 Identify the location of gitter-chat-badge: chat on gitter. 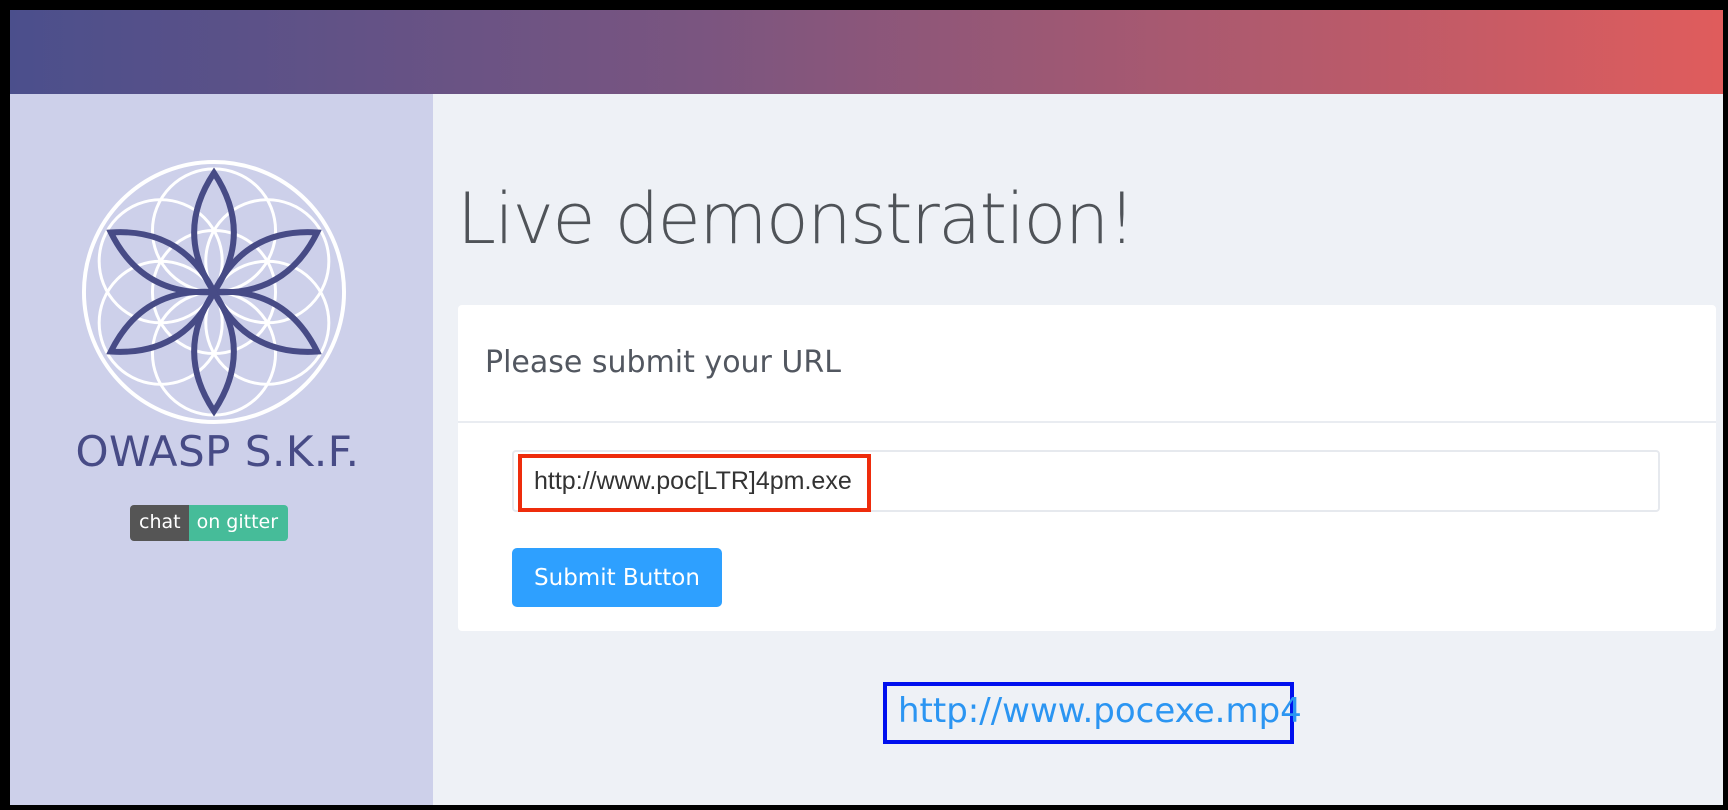
(209, 523).